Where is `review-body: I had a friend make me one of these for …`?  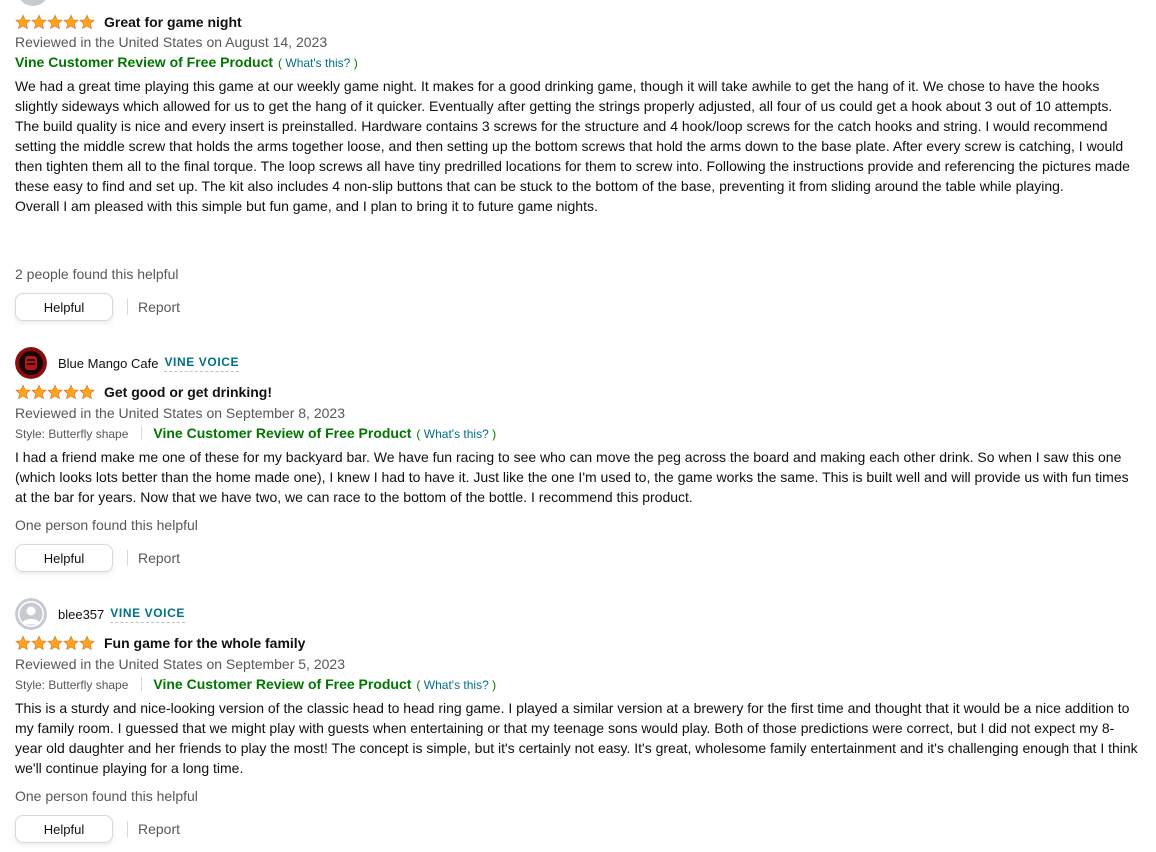
review-body: I had a friend make me one of these for … is located at coordinates (577, 477).